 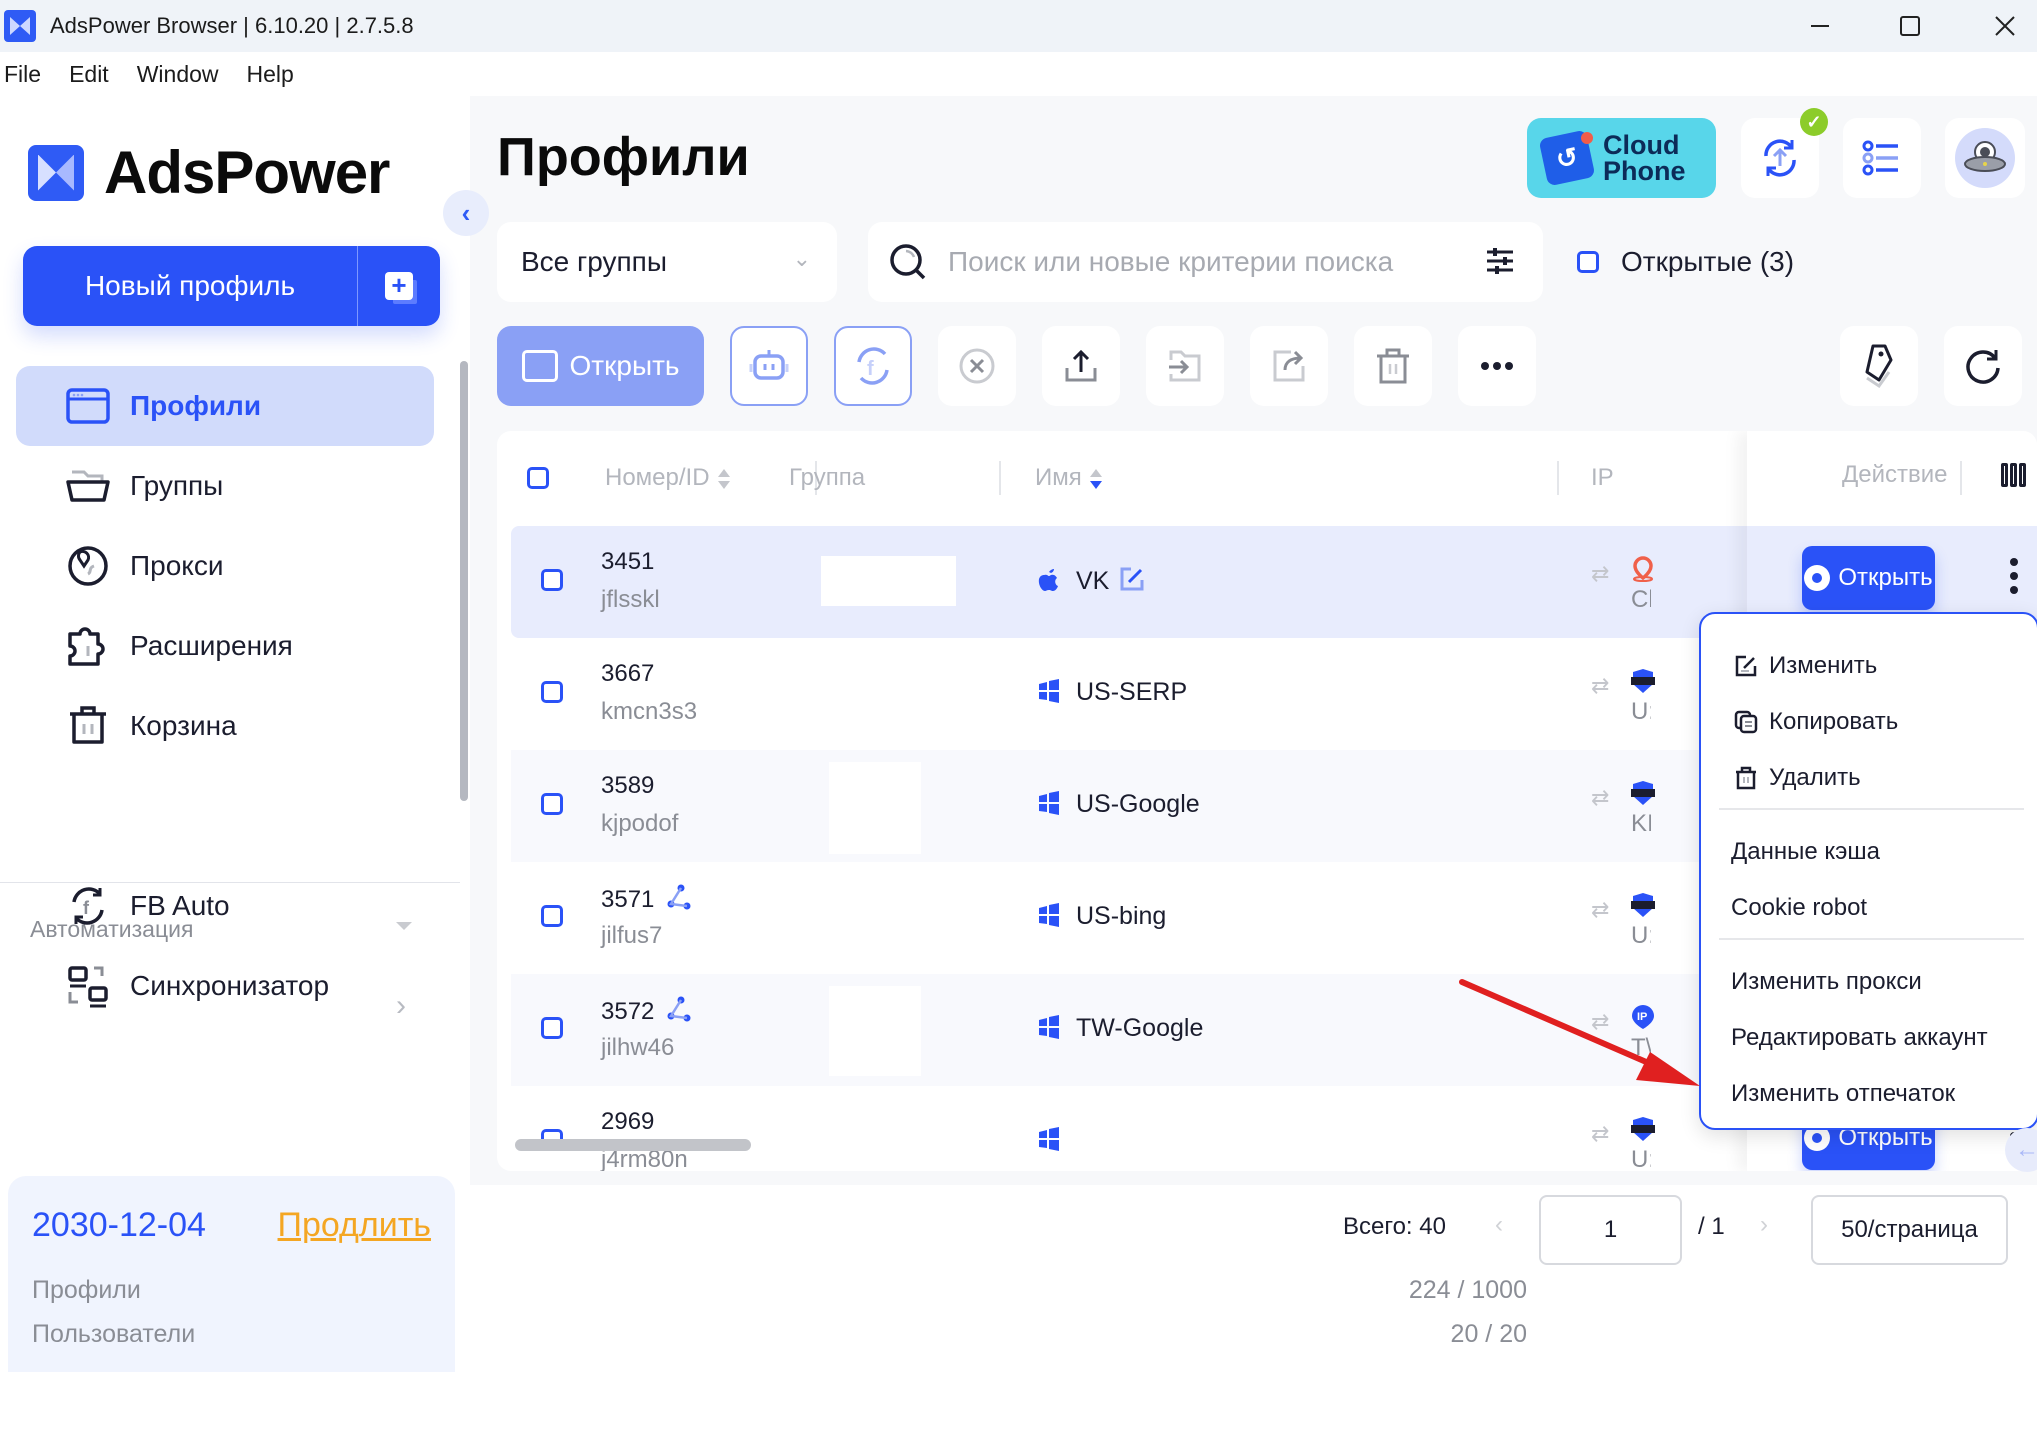 I want to click on sidebar-item-extensions: Расширения, so click(x=225, y=646).